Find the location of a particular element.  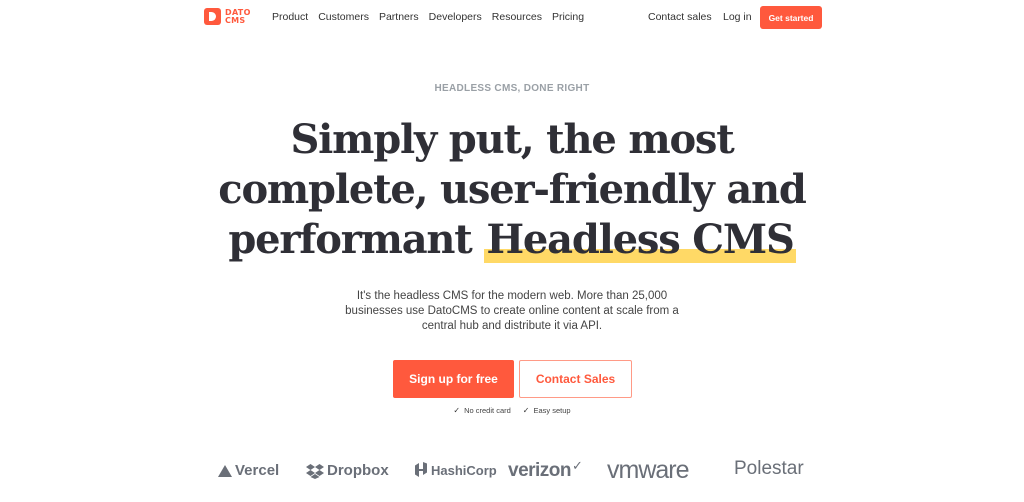

benefit-no-credit-card: ✓ No credit card is located at coordinates (481, 410).